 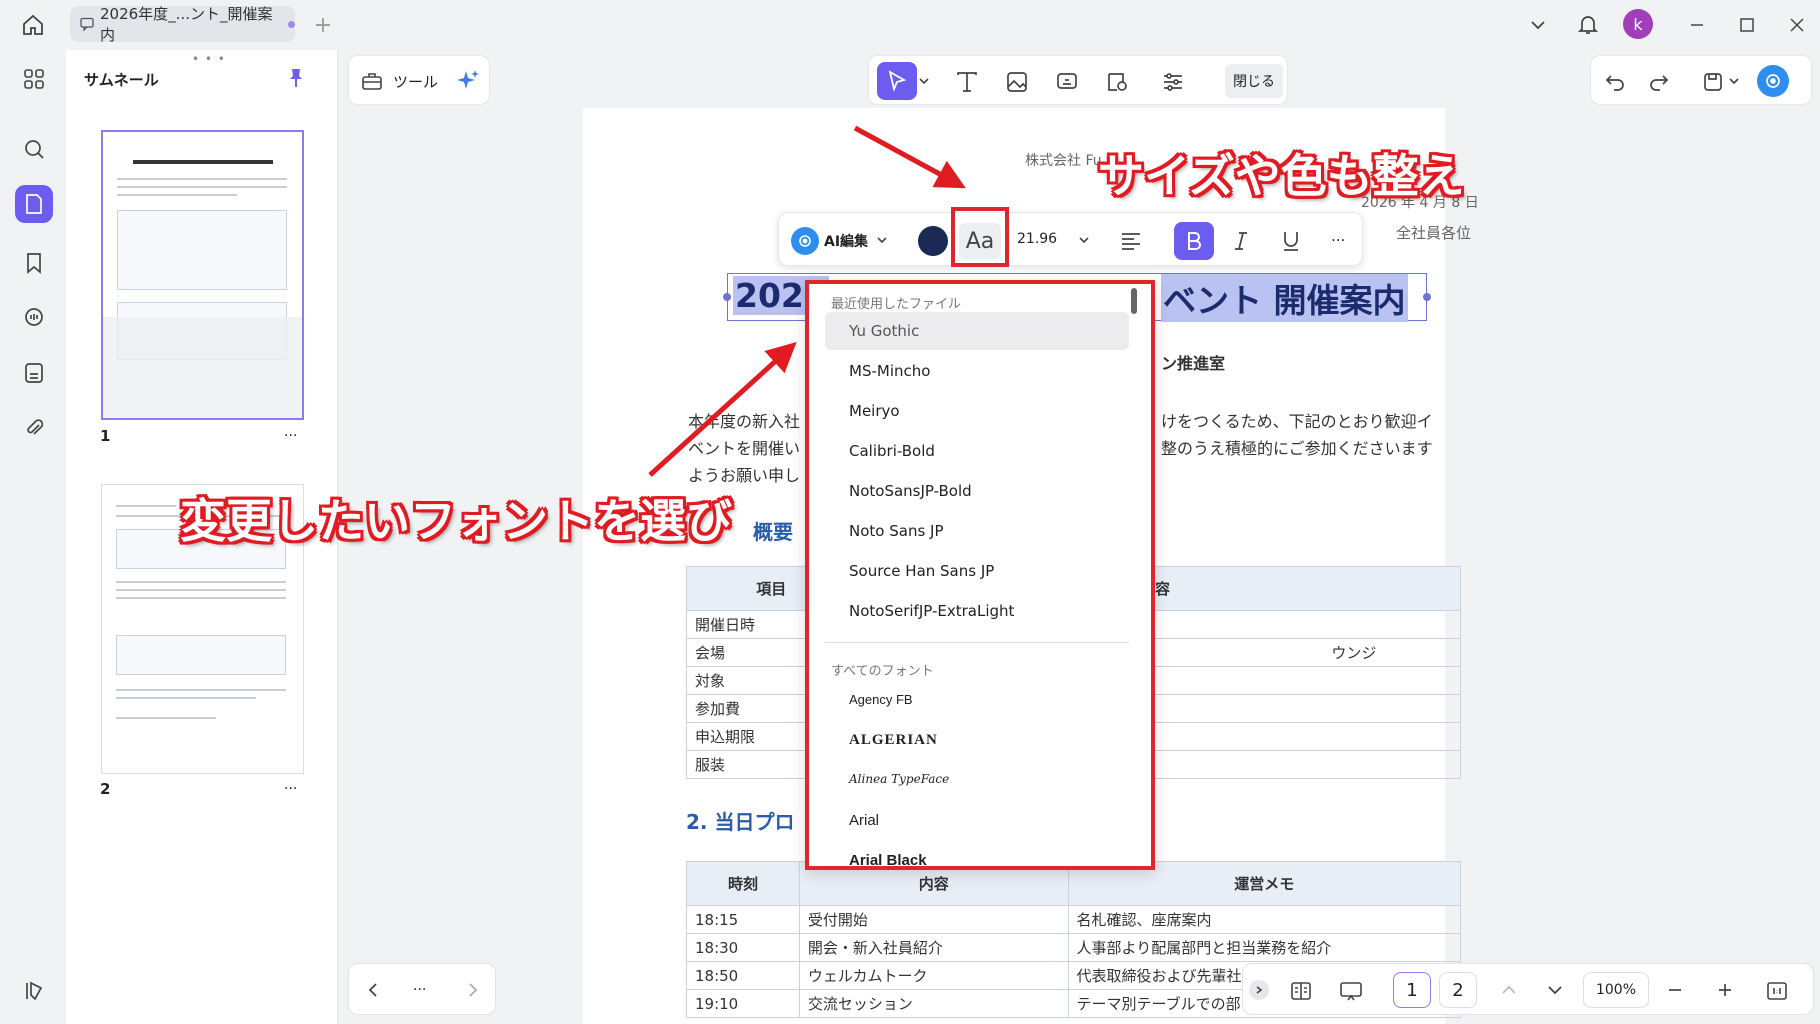 What do you see at coordinates (909, 157) in the screenshot?
I see `arrow-to-font-button` at bounding box center [909, 157].